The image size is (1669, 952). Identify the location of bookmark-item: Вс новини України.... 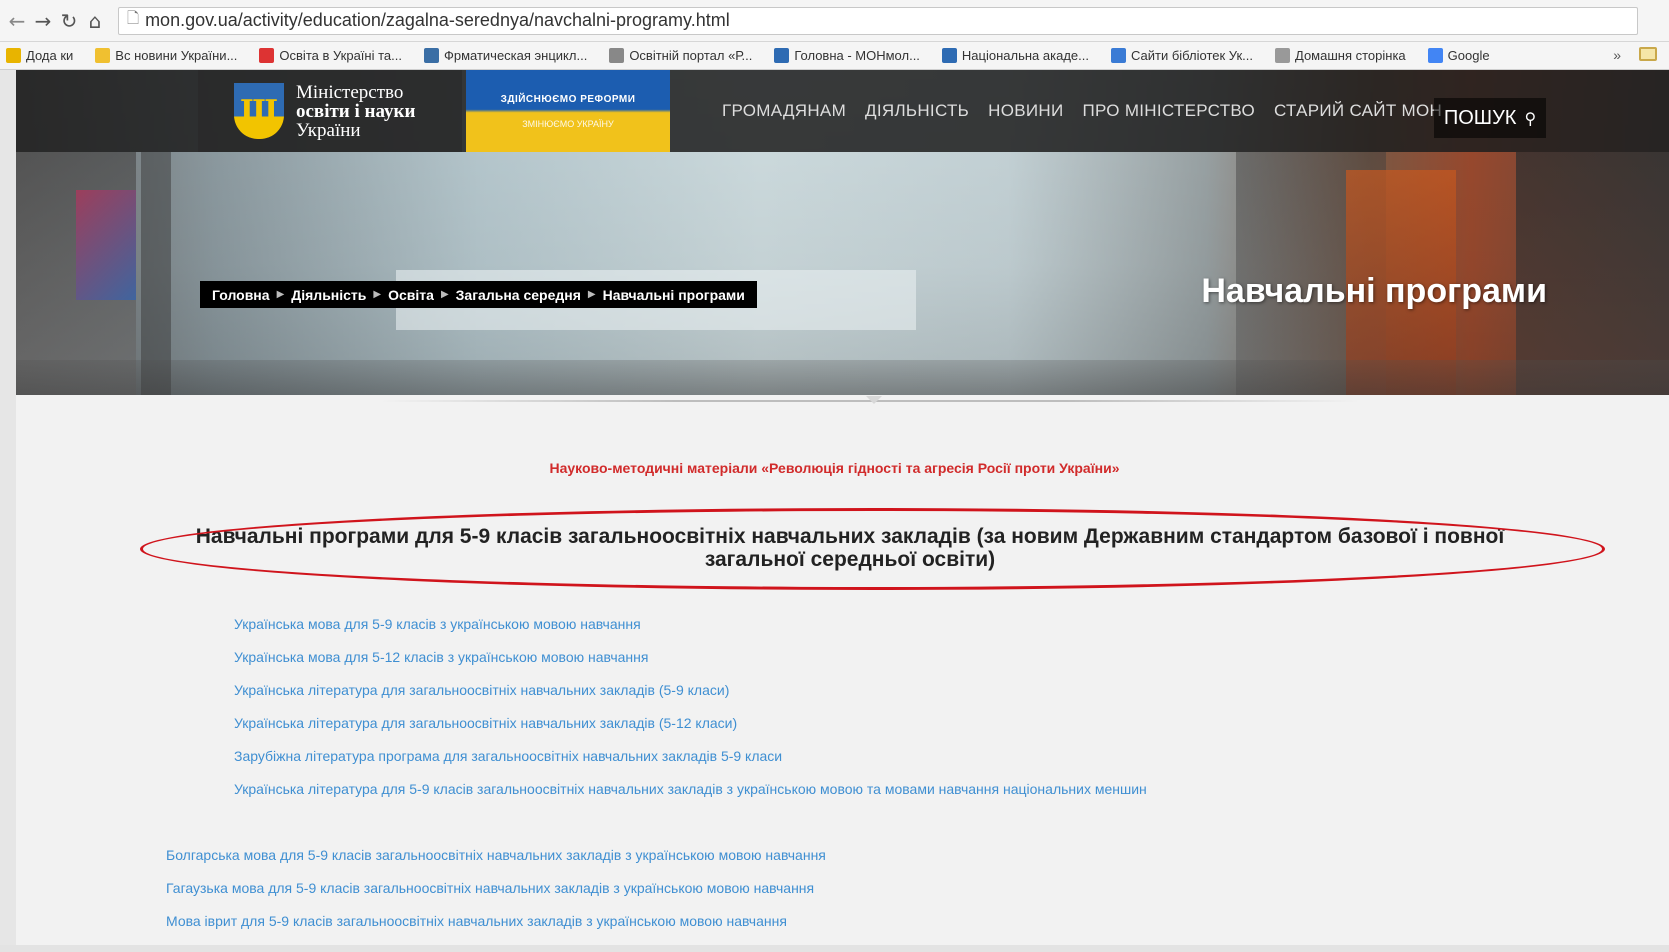
(166, 55).